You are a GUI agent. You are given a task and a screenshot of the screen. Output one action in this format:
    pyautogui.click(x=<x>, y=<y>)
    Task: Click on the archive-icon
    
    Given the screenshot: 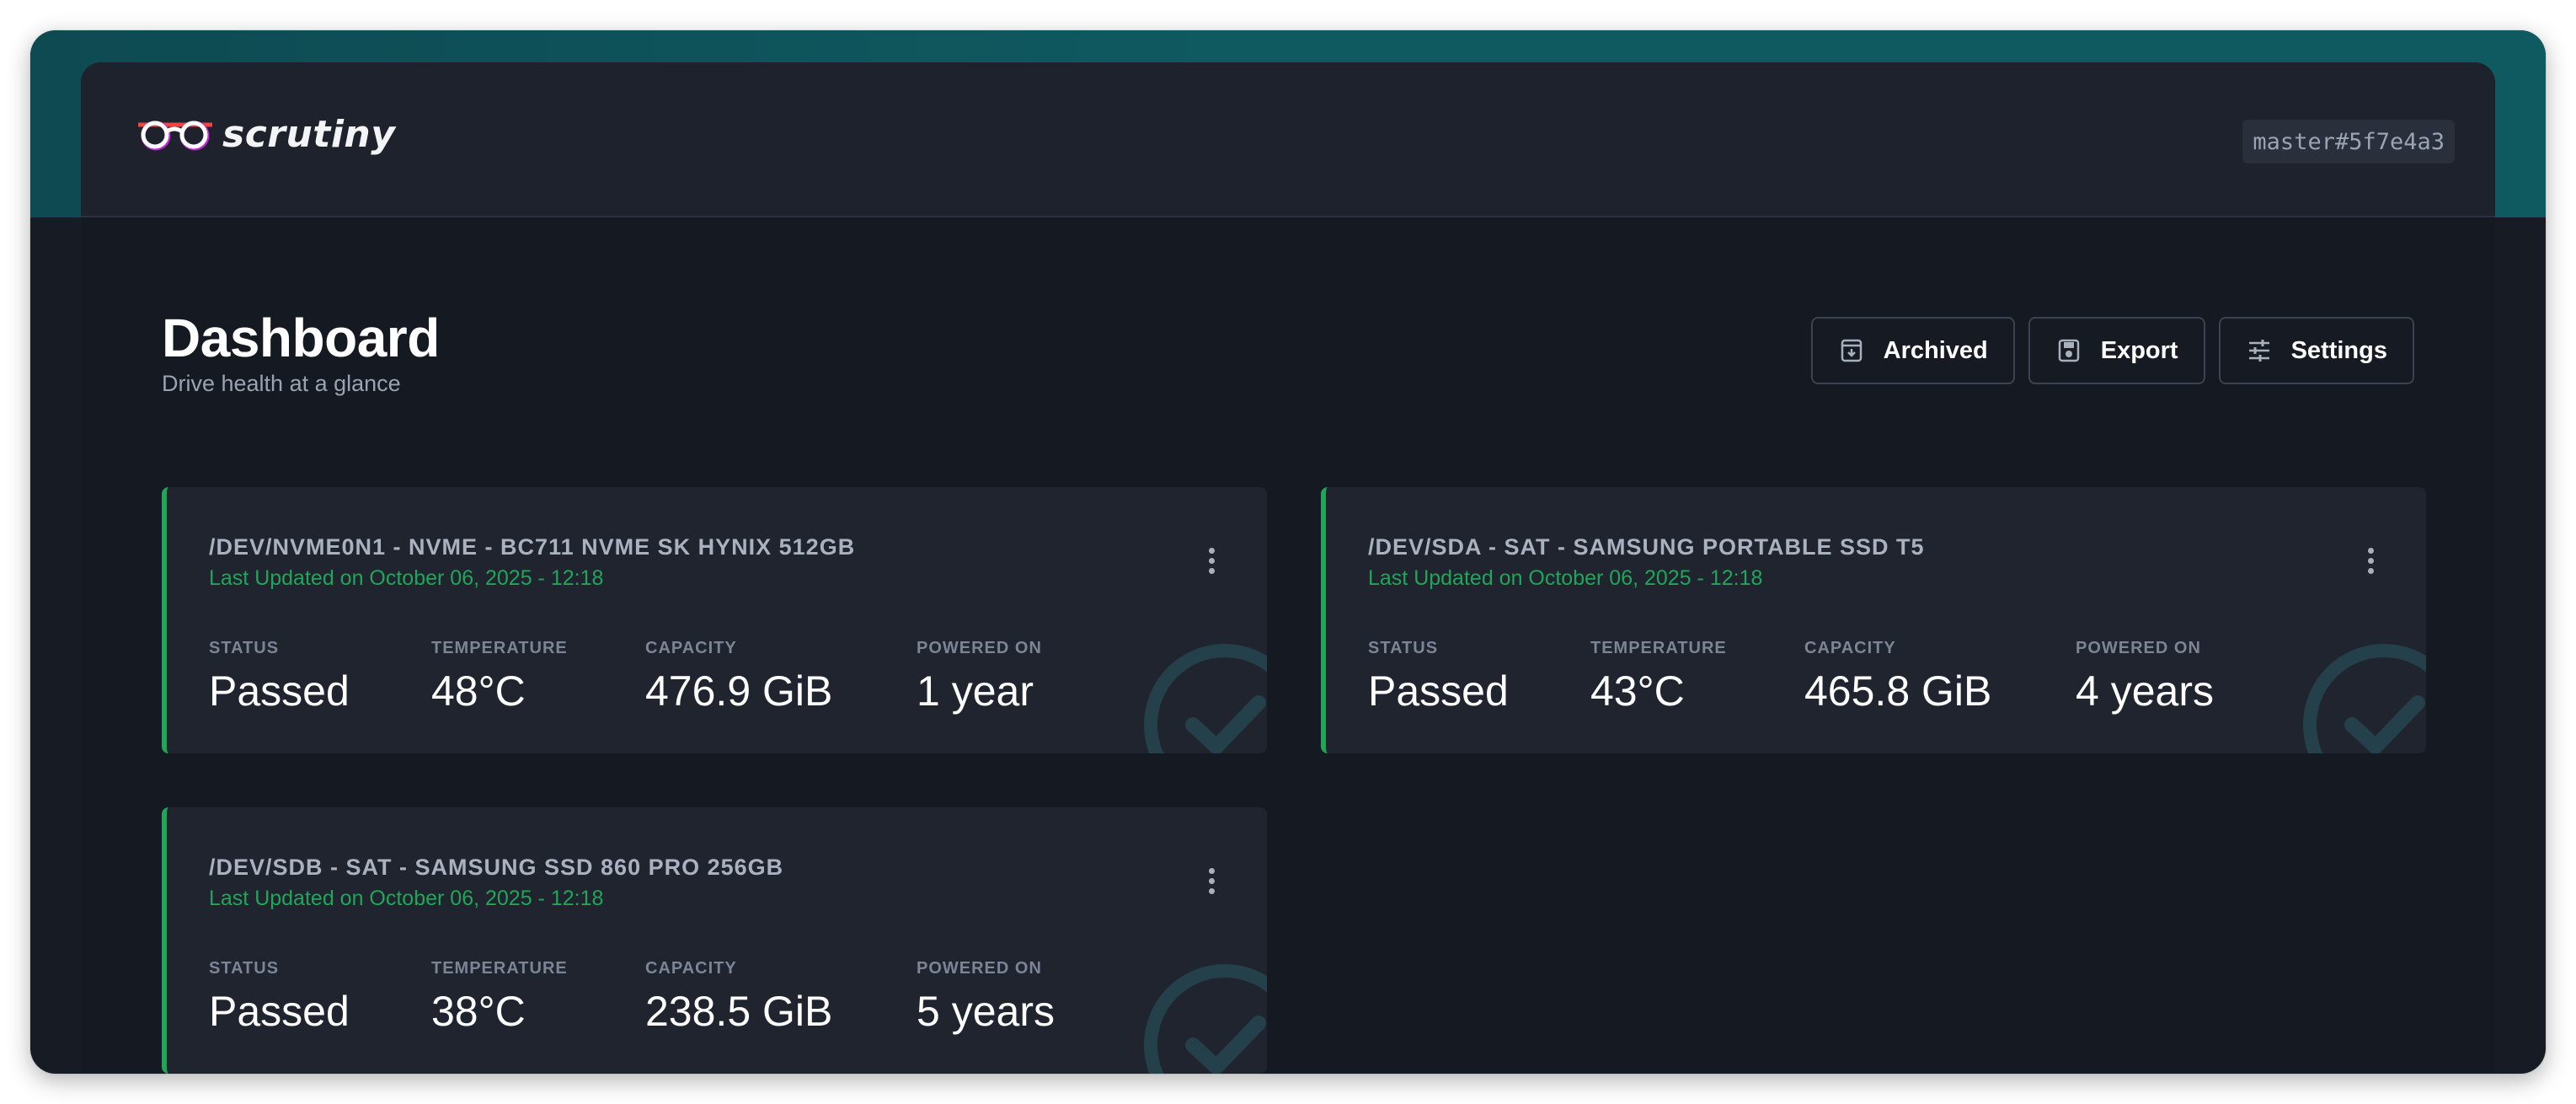 What is the action you would take?
    pyautogui.click(x=1851, y=350)
    